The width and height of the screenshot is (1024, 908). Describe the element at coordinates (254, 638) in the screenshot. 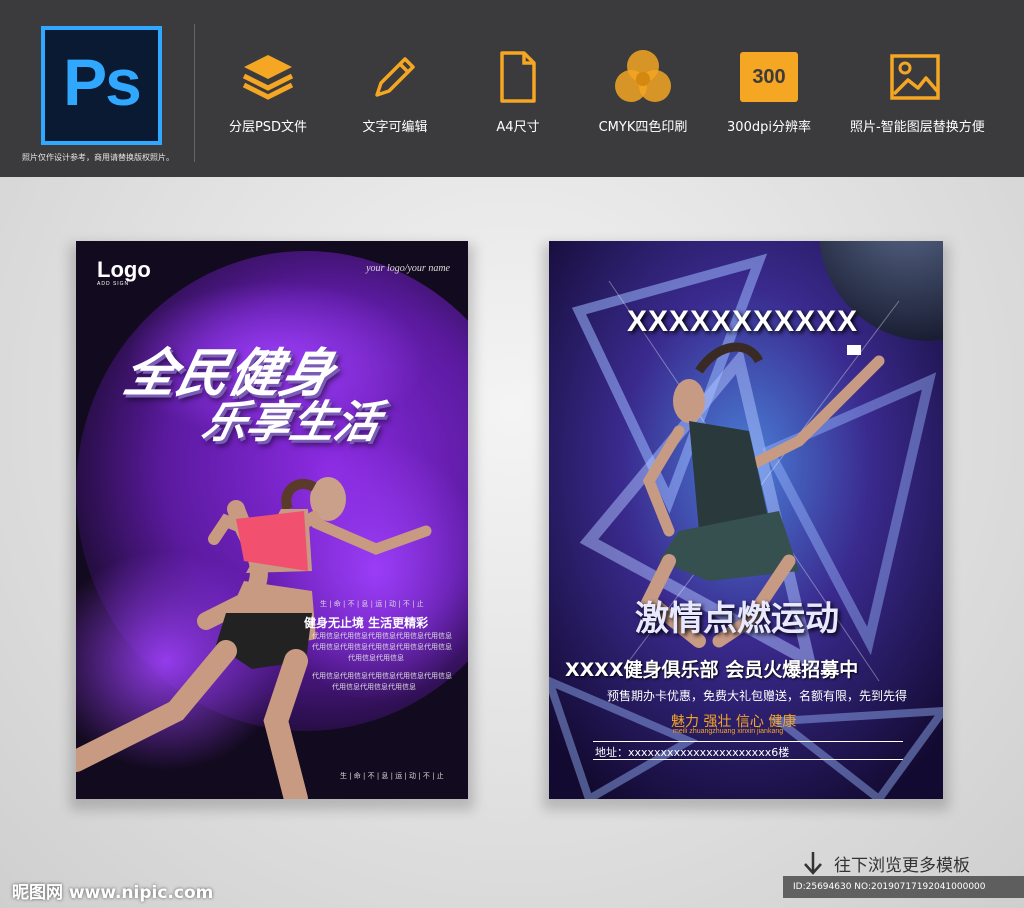

I see `runner-photo` at that location.